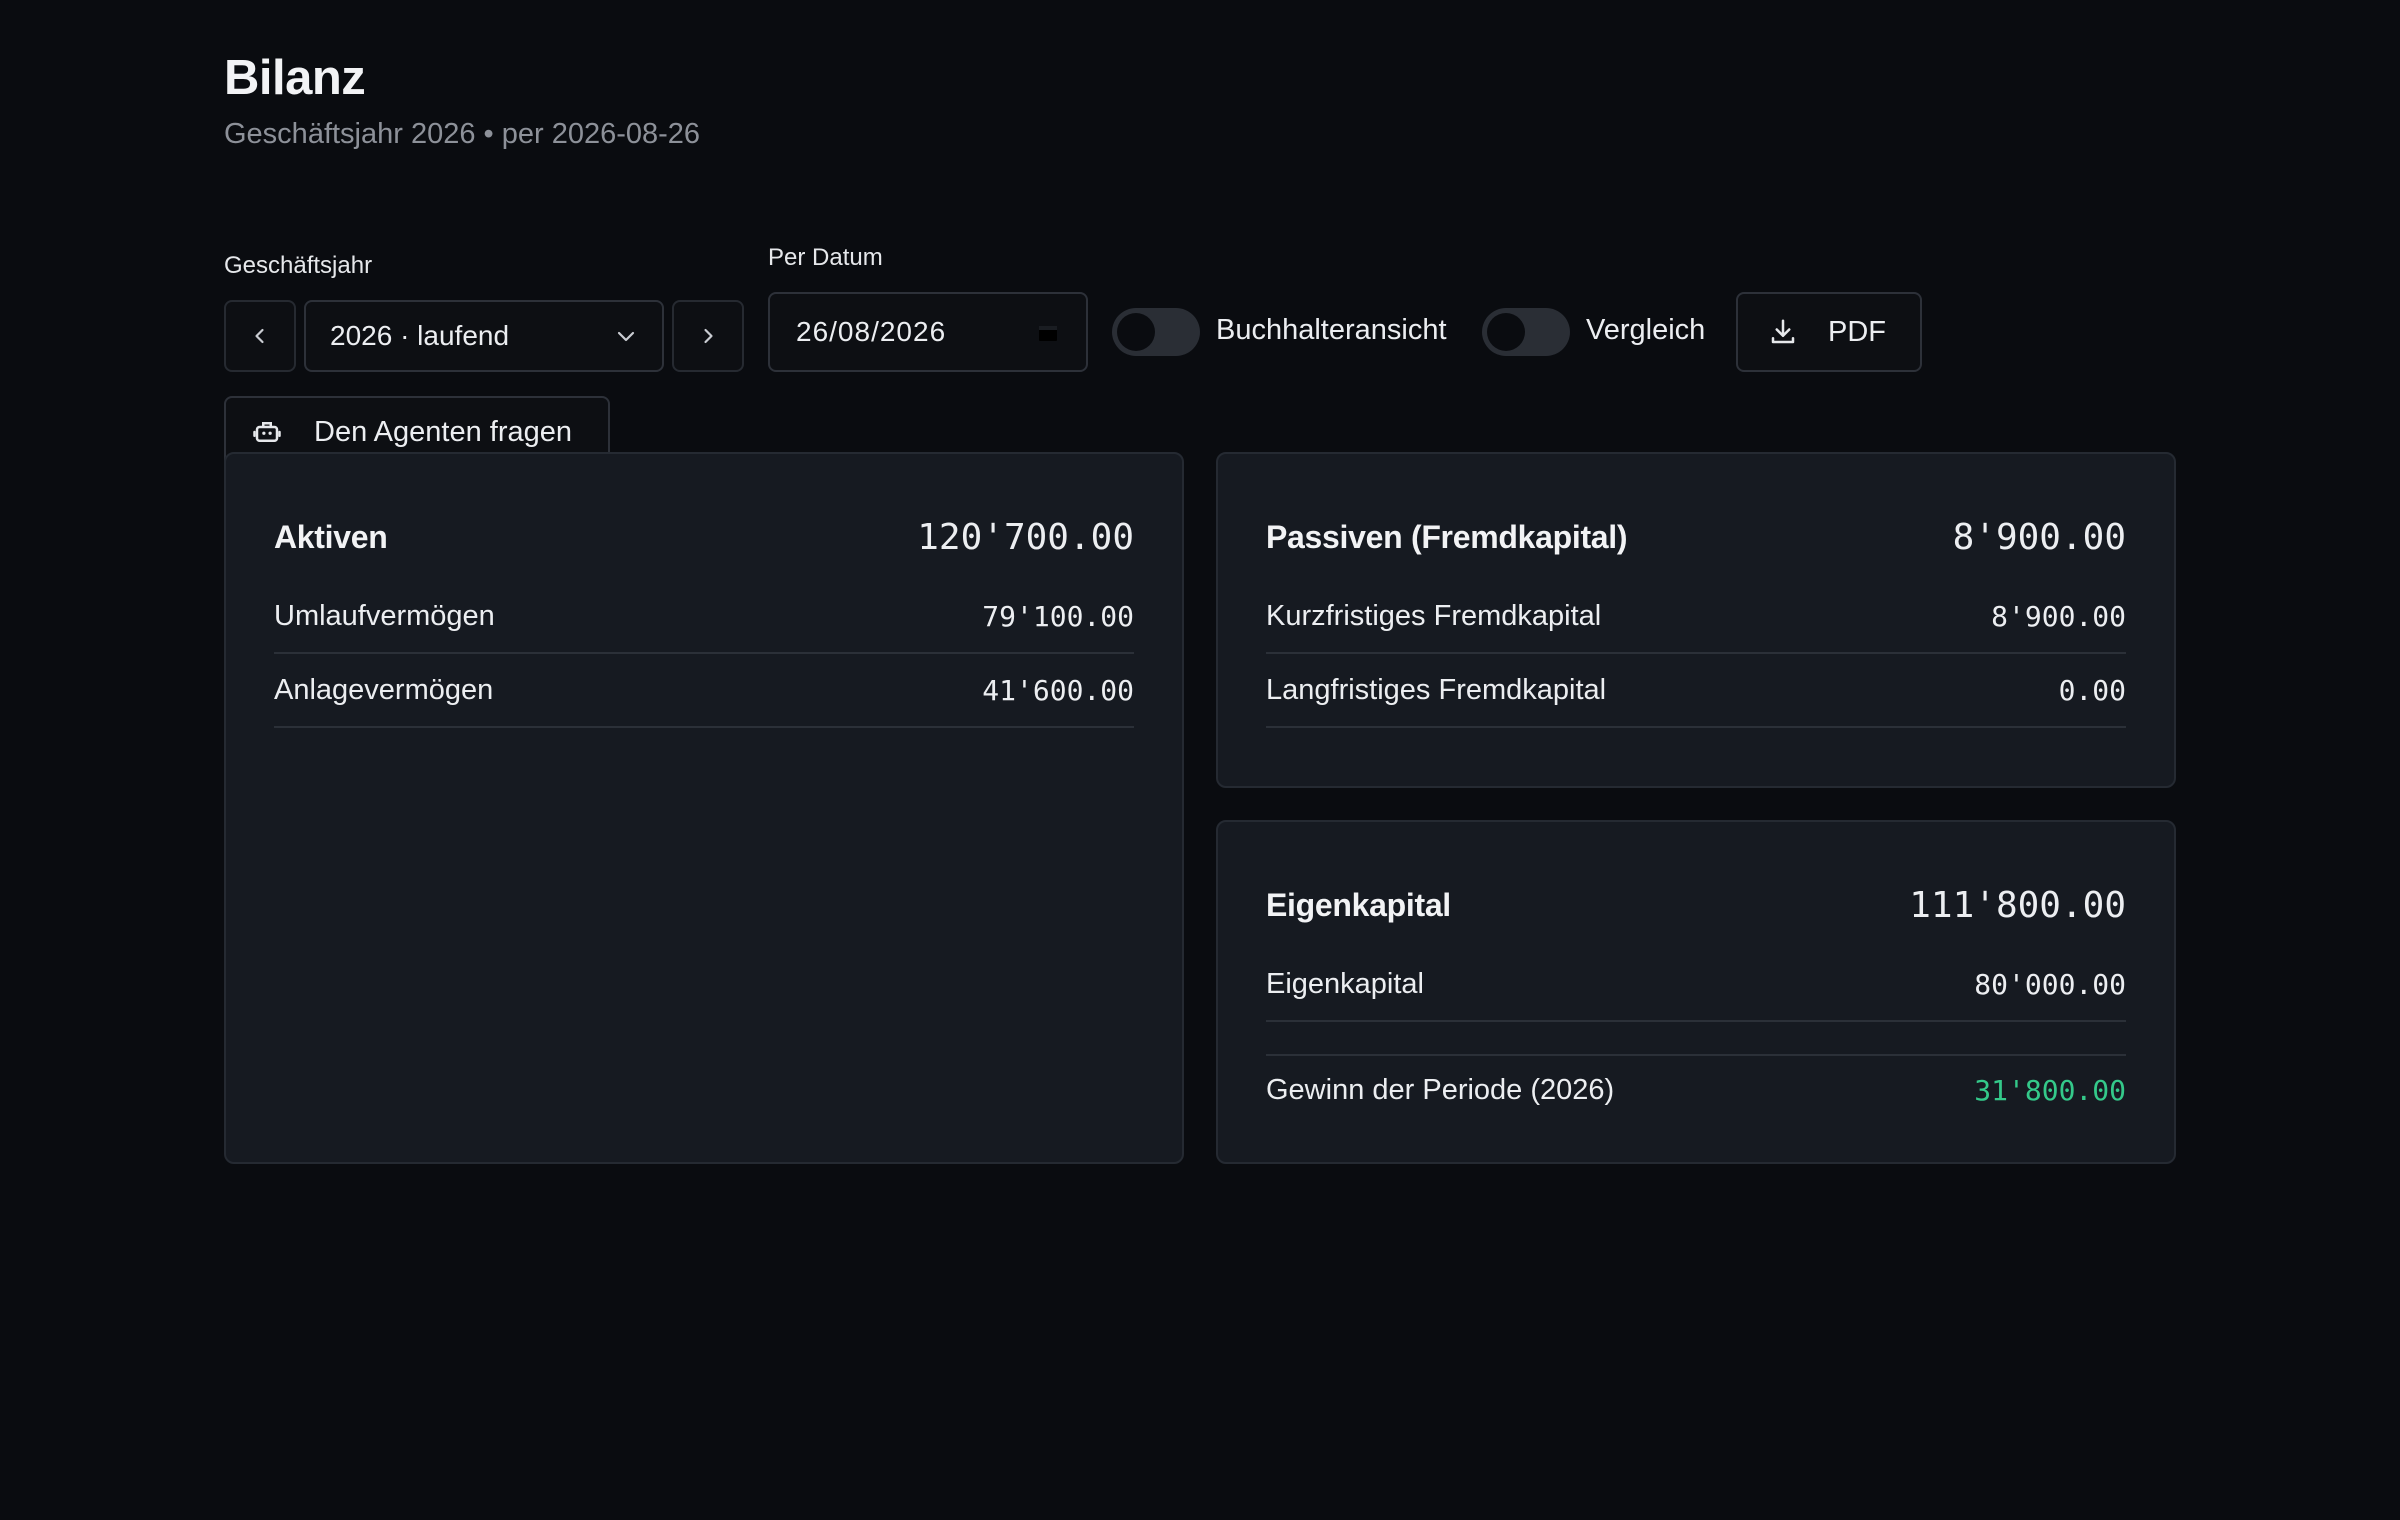  What do you see at coordinates (1646, 330) in the screenshot?
I see `compare-label: Vergleich` at bounding box center [1646, 330].